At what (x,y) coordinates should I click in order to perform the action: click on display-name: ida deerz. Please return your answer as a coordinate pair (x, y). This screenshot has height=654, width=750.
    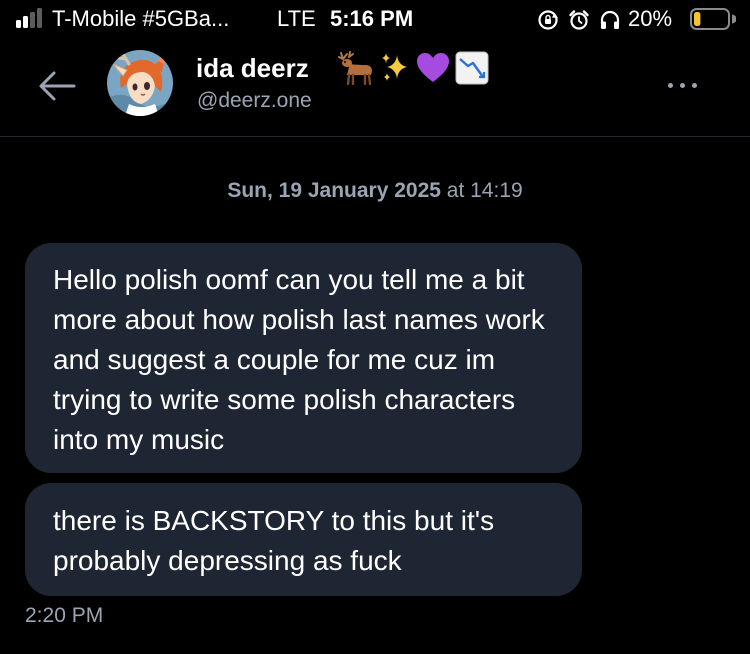
    Looking at the image, I should click on (252, 68).